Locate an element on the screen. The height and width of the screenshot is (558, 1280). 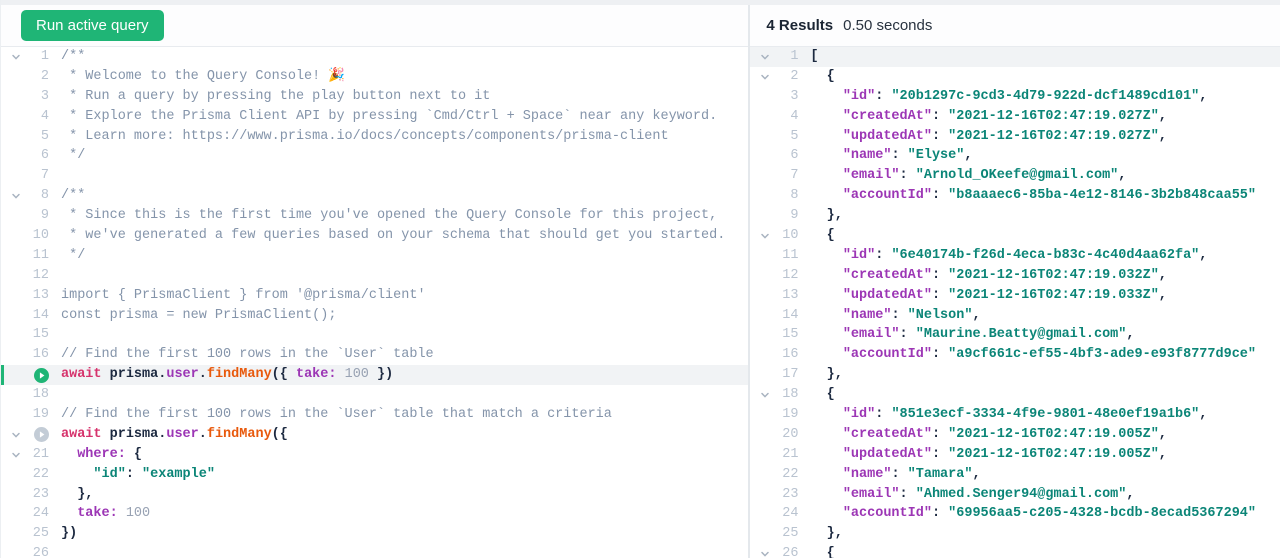
editor-line: 1 /** is located at coordinates (374, 57).